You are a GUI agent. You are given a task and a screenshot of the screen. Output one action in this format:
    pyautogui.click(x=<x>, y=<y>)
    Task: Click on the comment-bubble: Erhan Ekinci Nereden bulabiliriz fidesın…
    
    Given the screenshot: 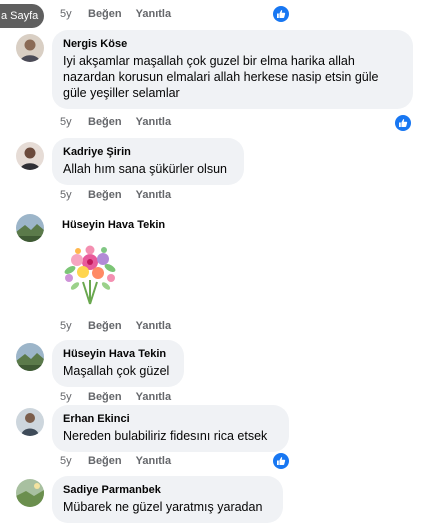 What is the action you would take?
    pyautogui.click(x=170, y=428)
    